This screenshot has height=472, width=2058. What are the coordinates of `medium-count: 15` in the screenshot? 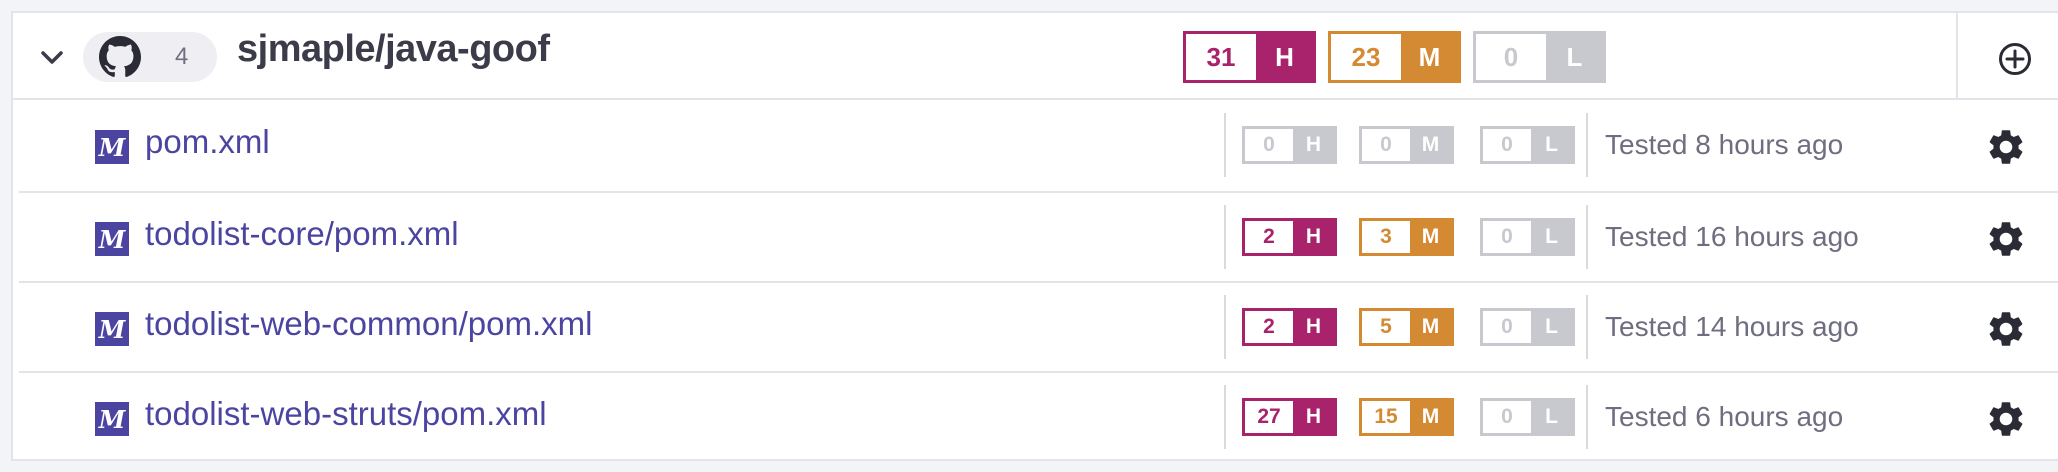 It's located at (1386, 417).